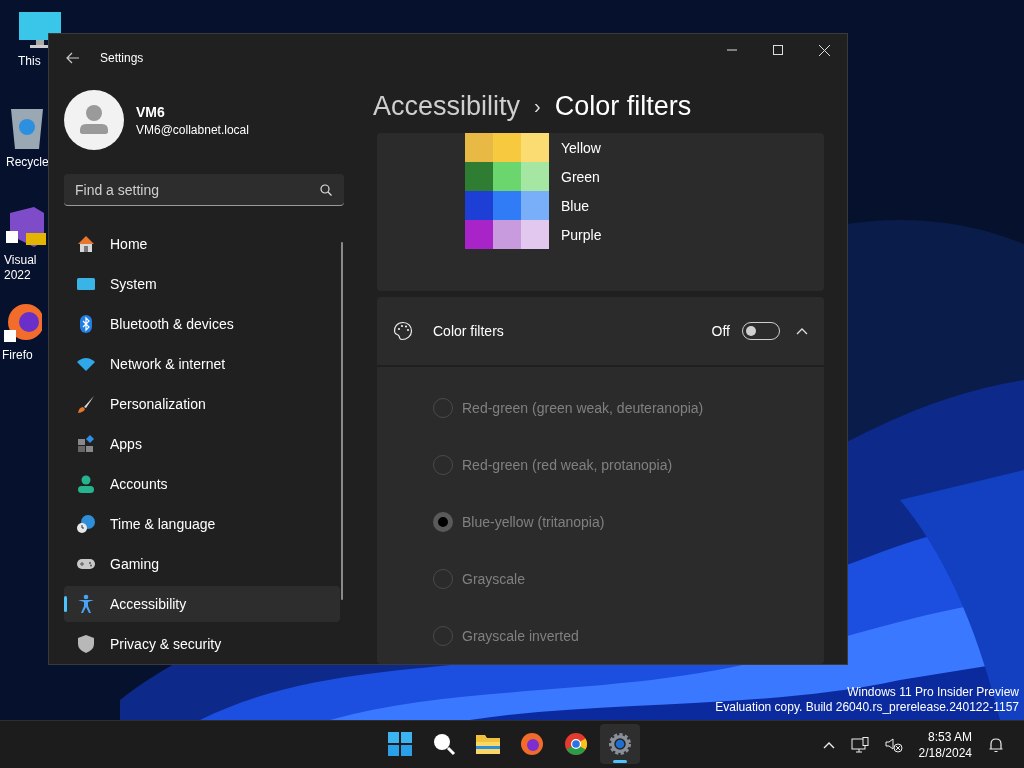  Describe the element at coordinates (202, 284) in the screenshot. I see `sidebar-item: System` at that location.